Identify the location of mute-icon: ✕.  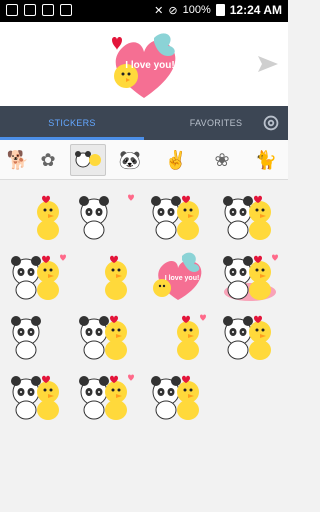
(159, 10).